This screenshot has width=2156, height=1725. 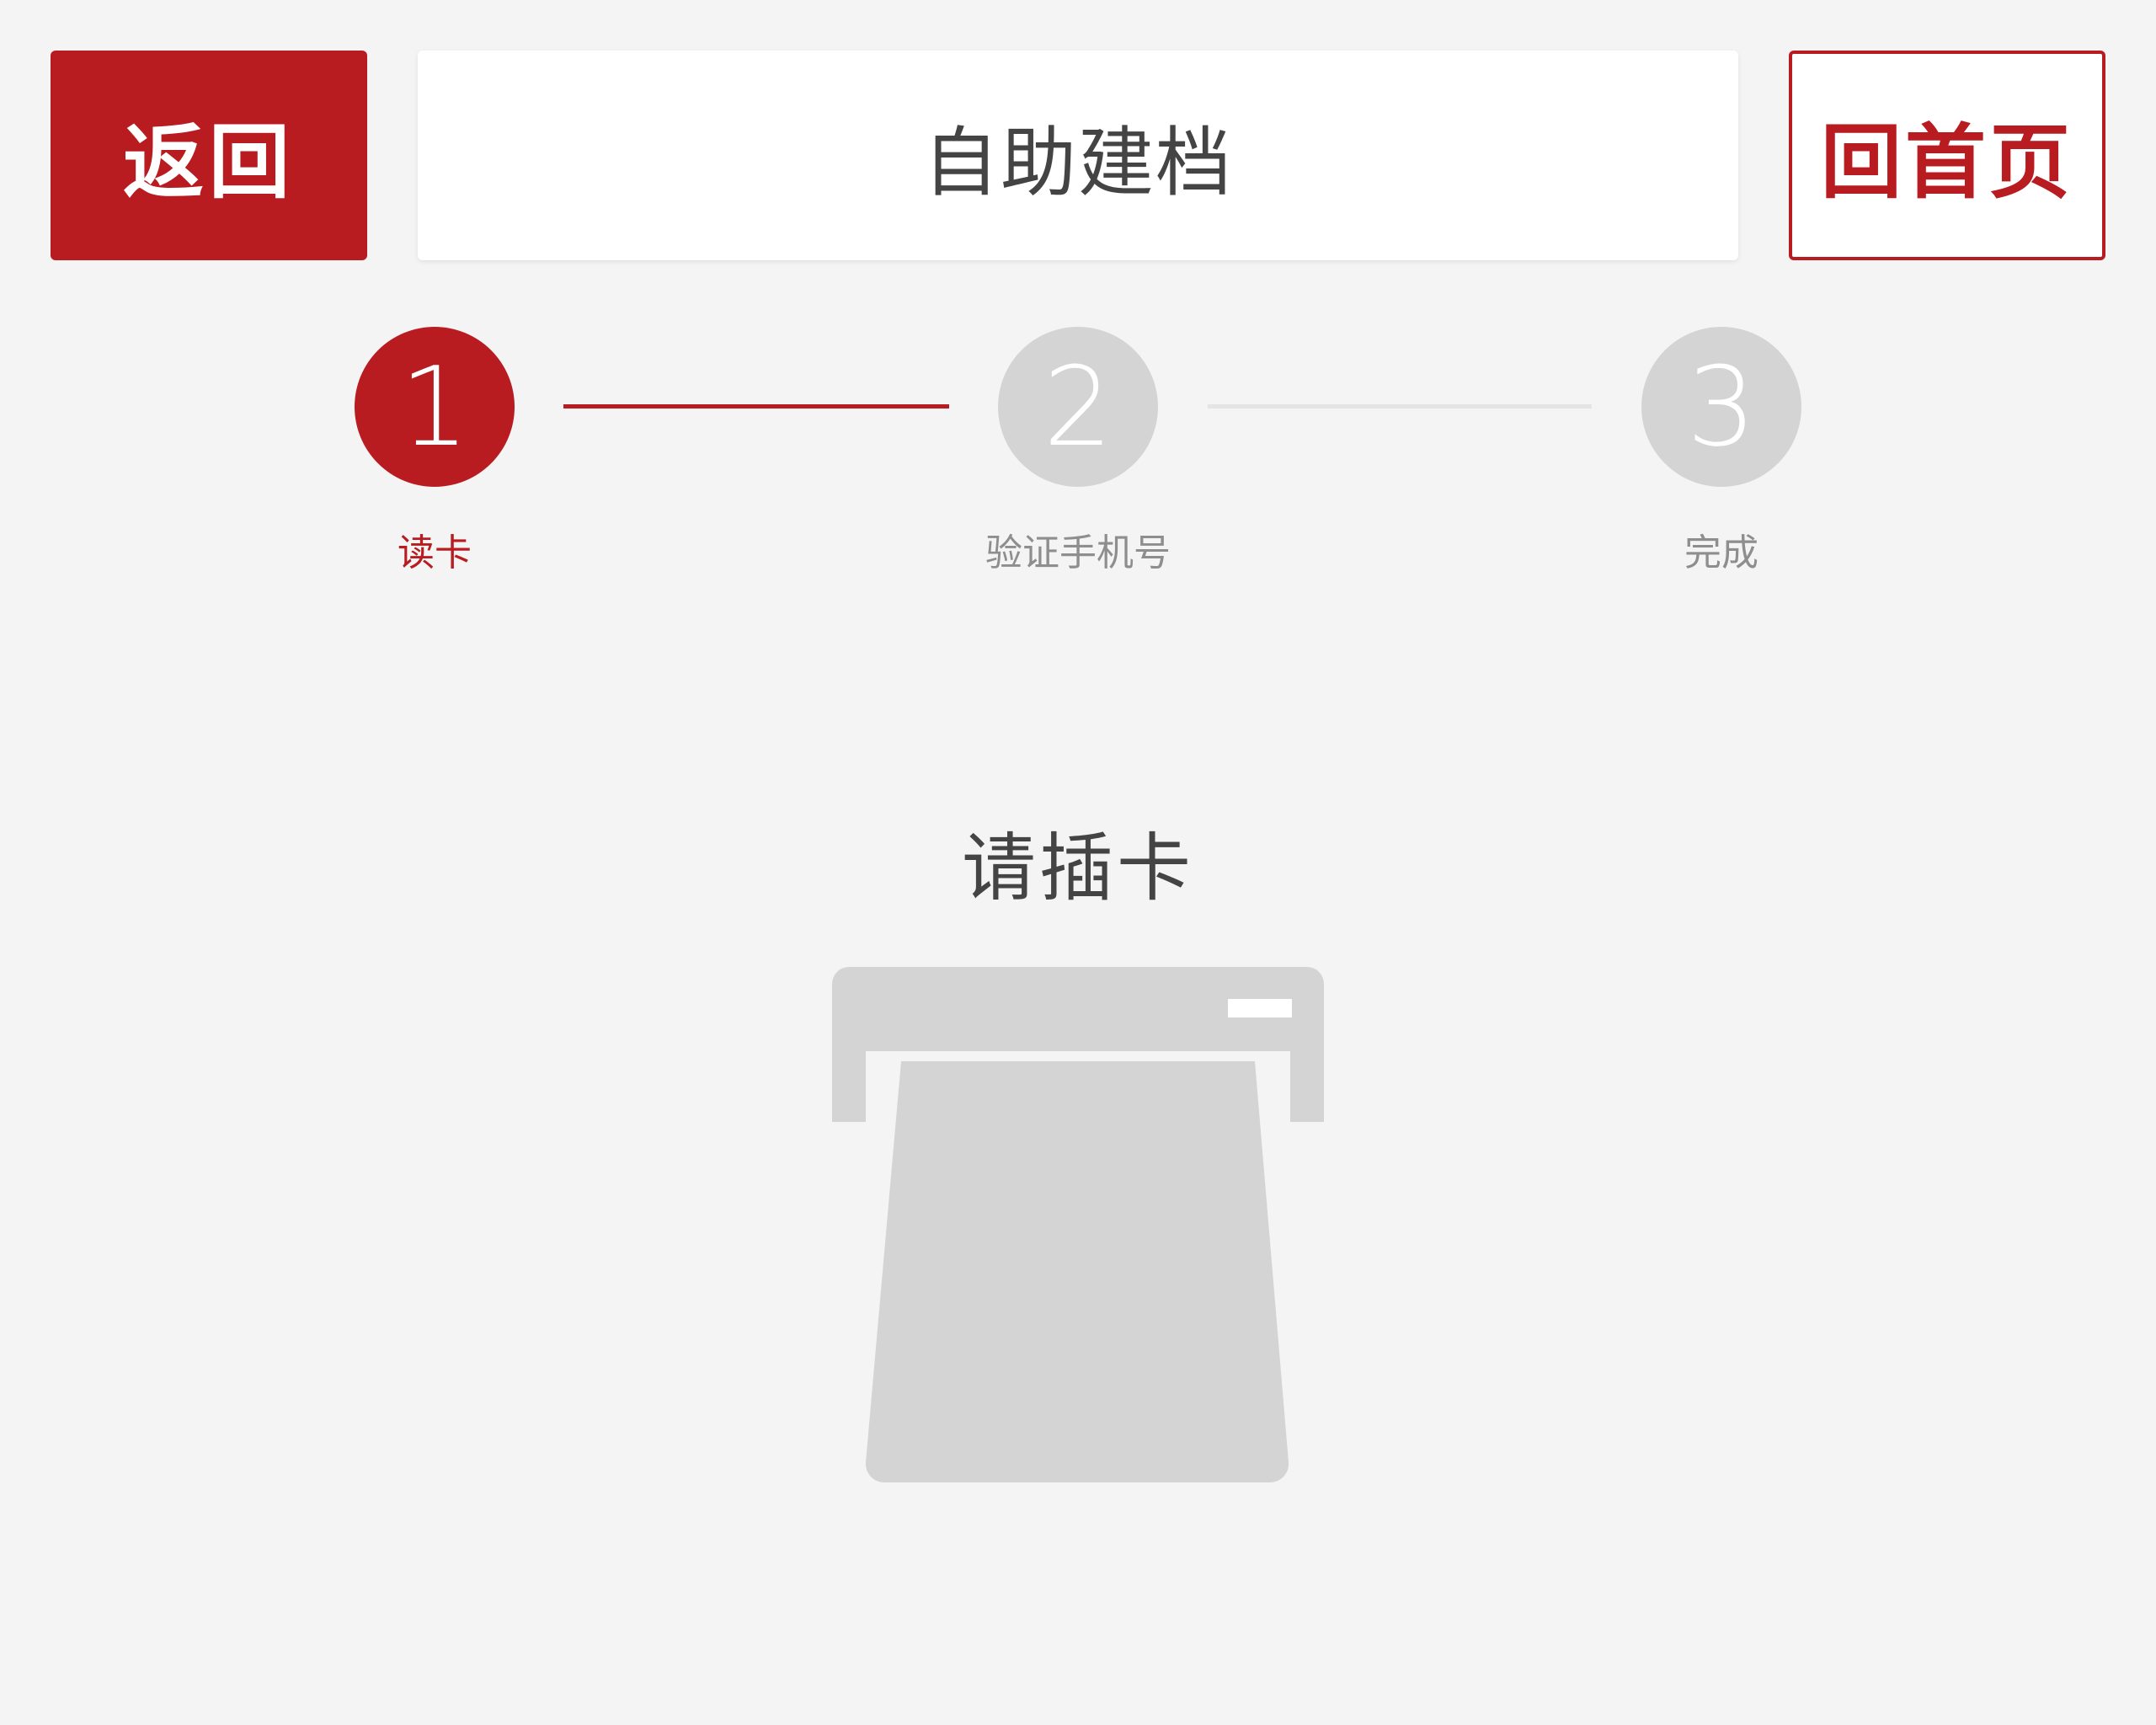 I want to click on page-title-bar: 自助建档, so click(x=1078, y=155).